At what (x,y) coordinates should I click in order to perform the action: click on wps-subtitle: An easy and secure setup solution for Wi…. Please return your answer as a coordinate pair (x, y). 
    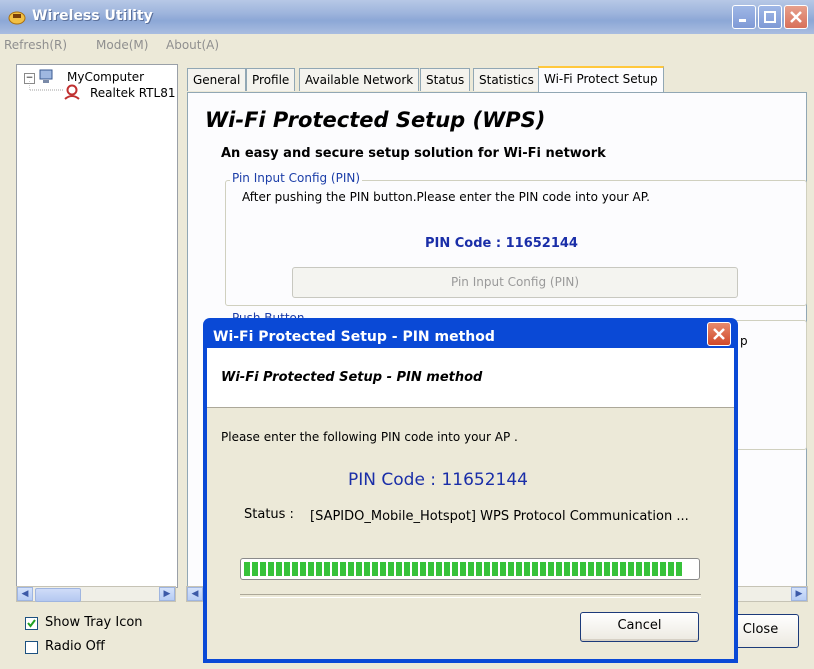
    Looking at the image, I should click on (413, 153).